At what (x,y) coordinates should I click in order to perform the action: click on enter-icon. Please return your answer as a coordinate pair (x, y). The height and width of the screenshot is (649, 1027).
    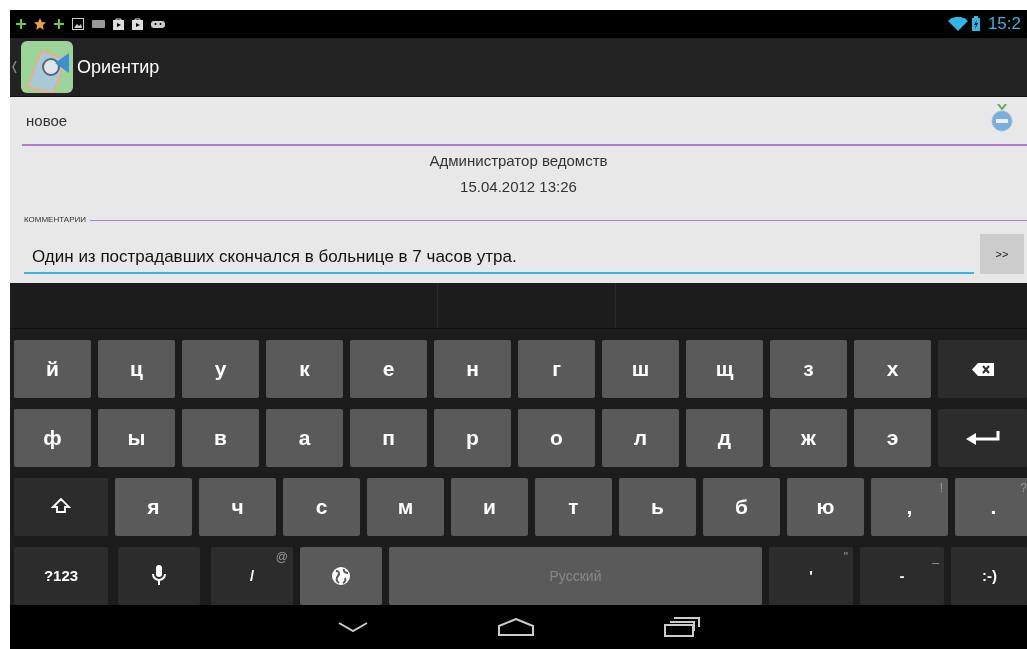
    Looking at the image, I should click on (983, 438).